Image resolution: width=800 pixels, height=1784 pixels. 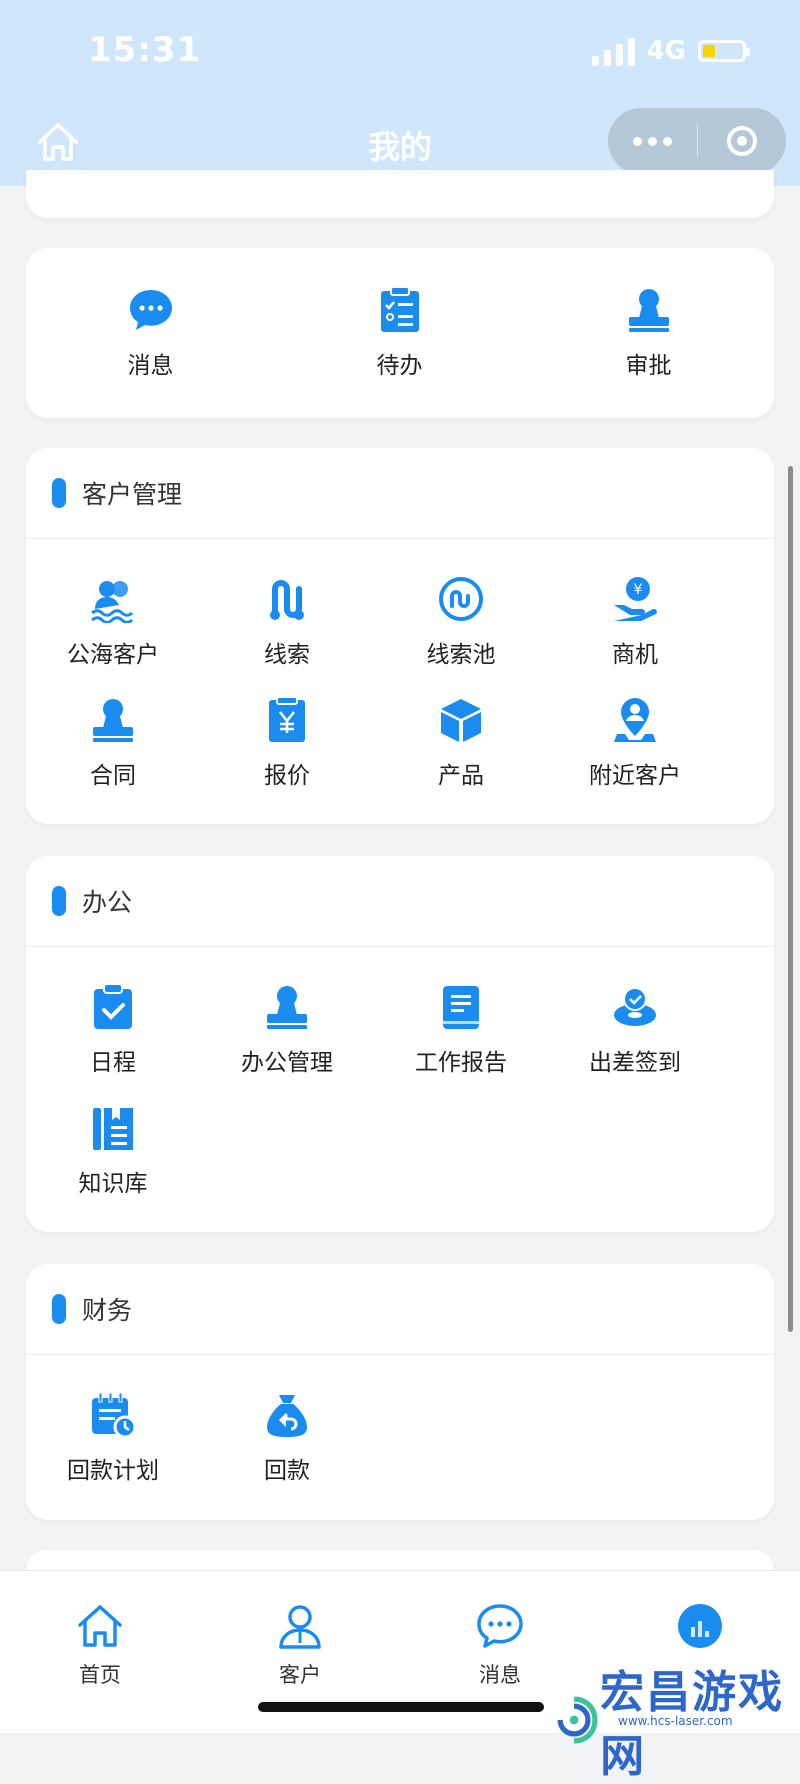 I want to click on calendar-clock-icon, so click(x=114, y=1415).